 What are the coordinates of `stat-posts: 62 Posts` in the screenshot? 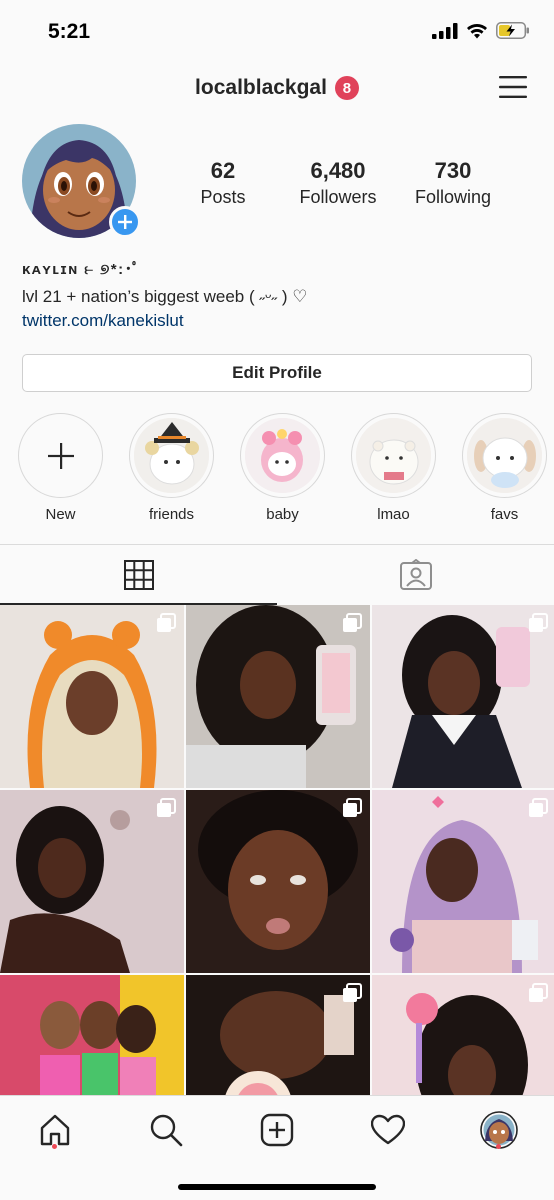 It's located at (223, 183).